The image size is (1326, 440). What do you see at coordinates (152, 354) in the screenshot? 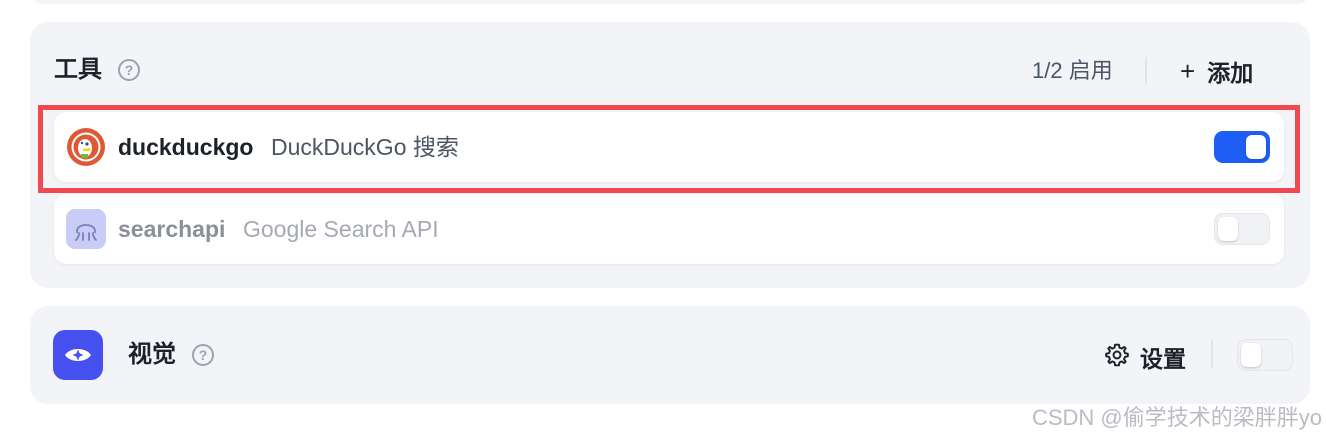
I see `vision-title: 视觉` at bounding box center [152, 354].